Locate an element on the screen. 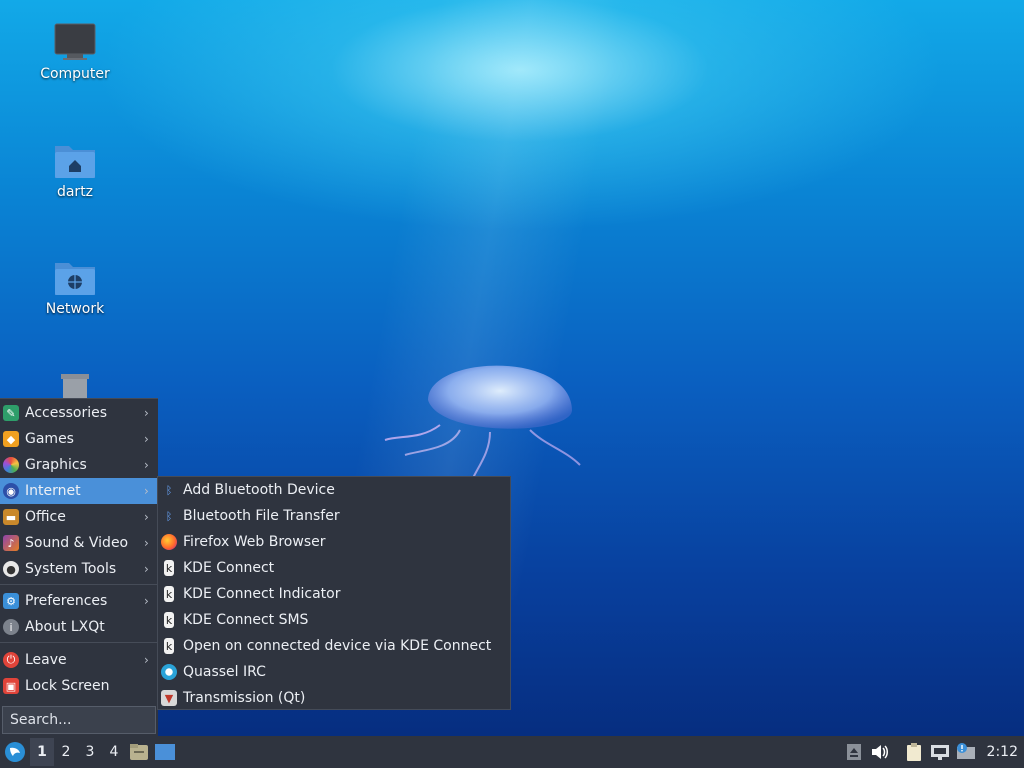 The width and height of the screenshot is (1024, 768). submenu-item-bluetooth-transfer: ᛒ Bluetooth File Transfer is located at coordinates (334, 516).